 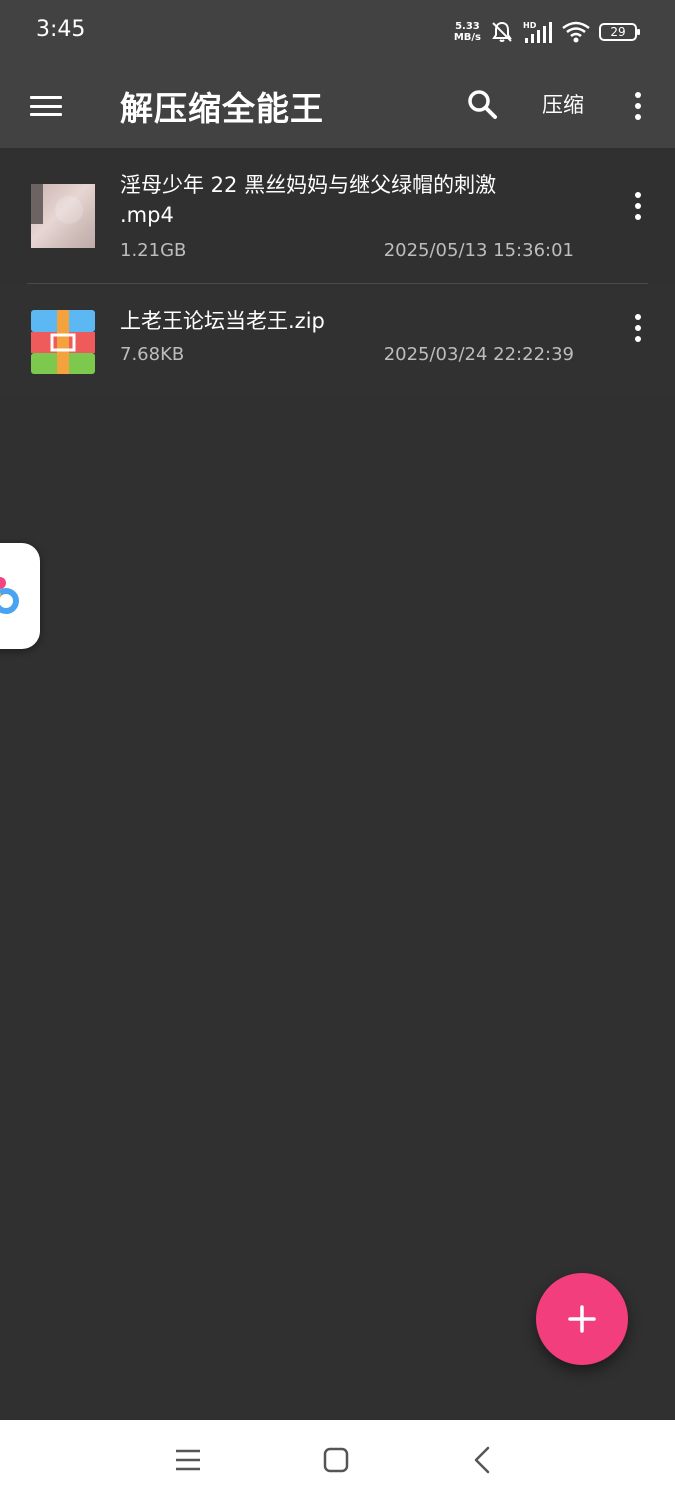 I want to click on status-icons: 5.33 MB/s HD 29, so click(x=547, y=32).